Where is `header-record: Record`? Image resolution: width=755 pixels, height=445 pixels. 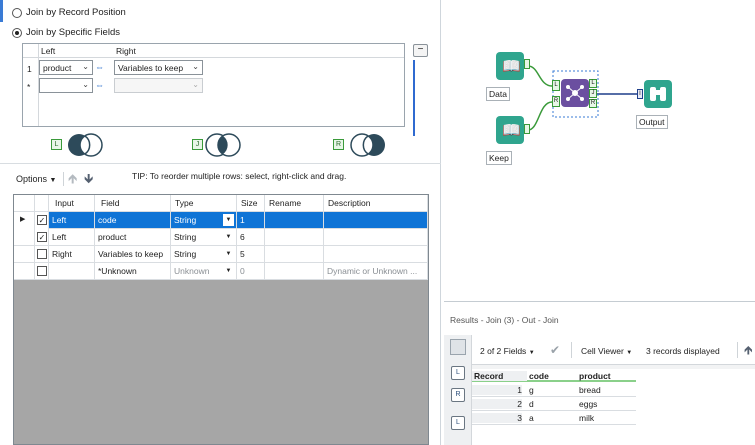 header-record: Record is located at coordinates (499, 376).